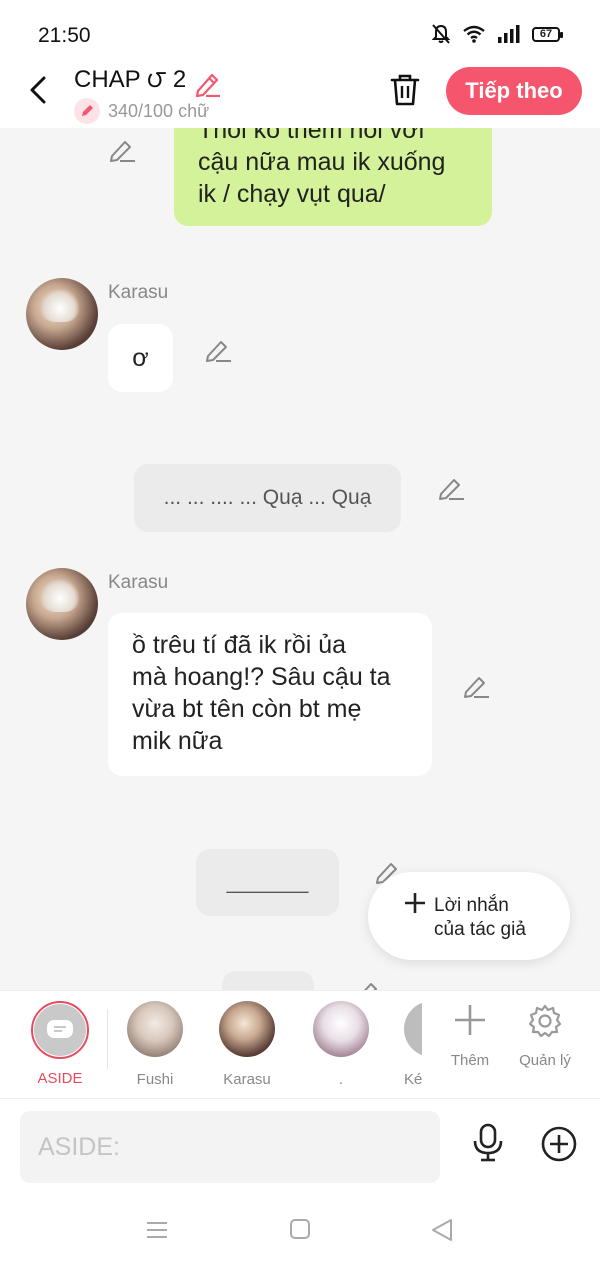  I want to click on message-line: ik / chạy vụt qua/, so click(292, 194).